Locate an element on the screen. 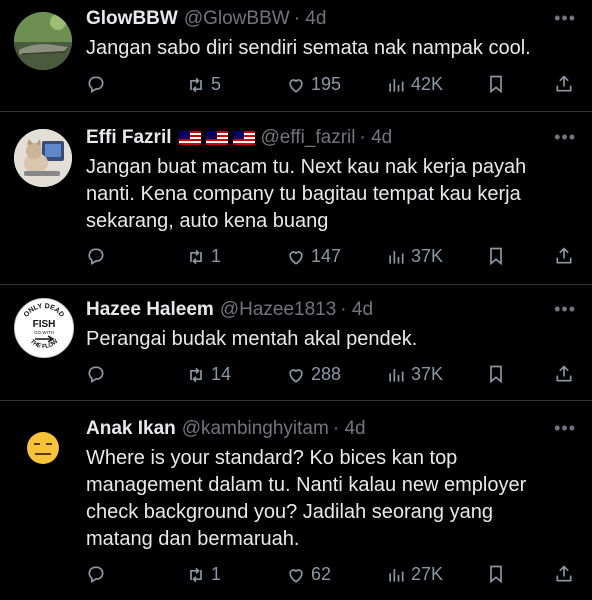 The width and height of the screenshot is (592, 600). user-handle: @GlowBBW is located at coordinates (237, 19).